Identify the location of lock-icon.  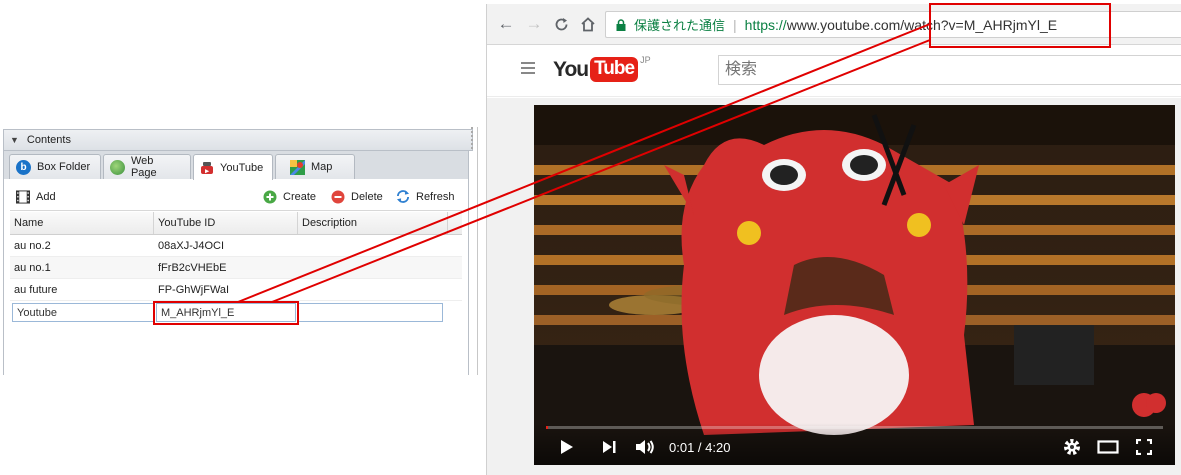
(621, 24).